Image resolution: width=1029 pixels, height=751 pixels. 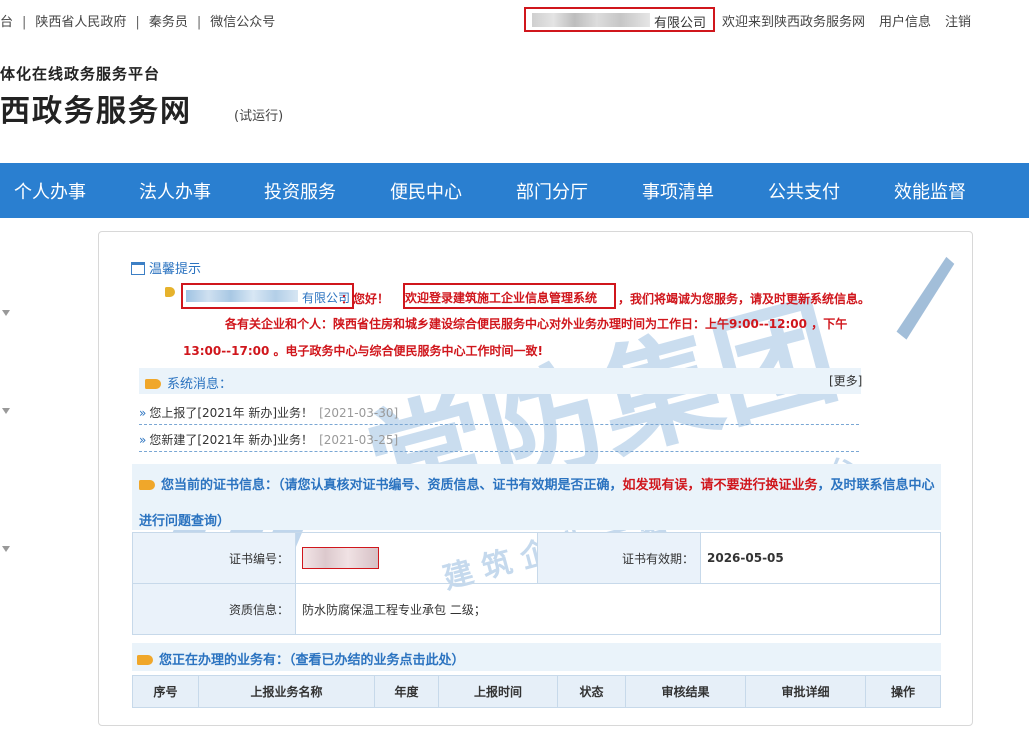 I want to click on system-name-box: 欢迎登录建筑施工企业信息管理系统, so click(x=509, y=296).